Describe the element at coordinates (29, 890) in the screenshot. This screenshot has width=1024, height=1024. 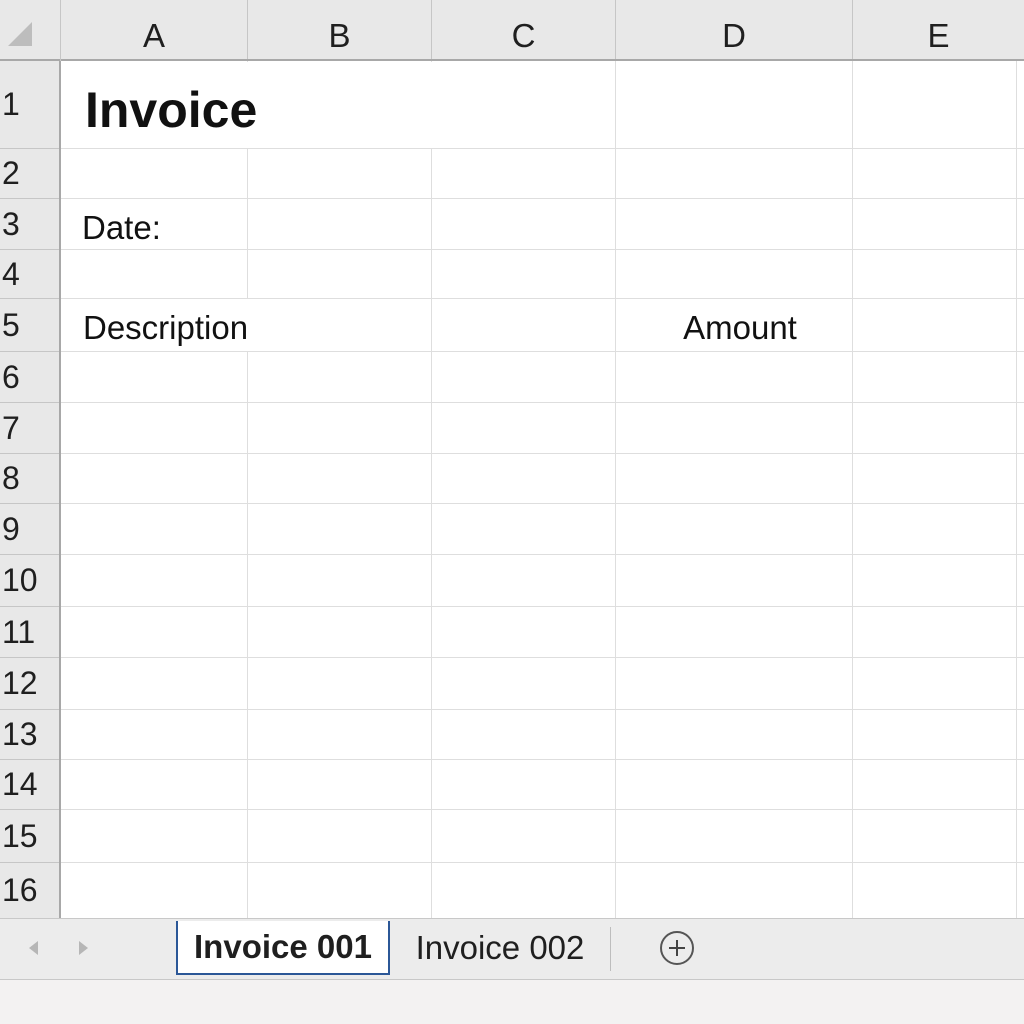
I see `row-header-16: 16` at that location.